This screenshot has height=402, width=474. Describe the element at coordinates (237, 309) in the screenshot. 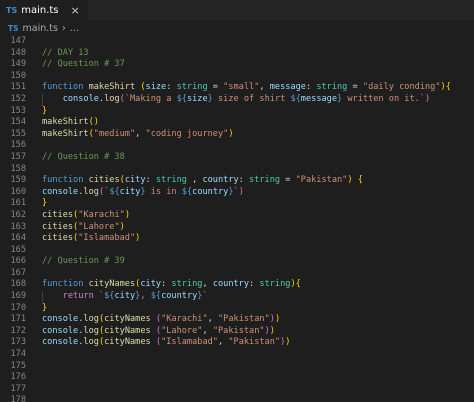

I see `code-line: 170}` at that location.